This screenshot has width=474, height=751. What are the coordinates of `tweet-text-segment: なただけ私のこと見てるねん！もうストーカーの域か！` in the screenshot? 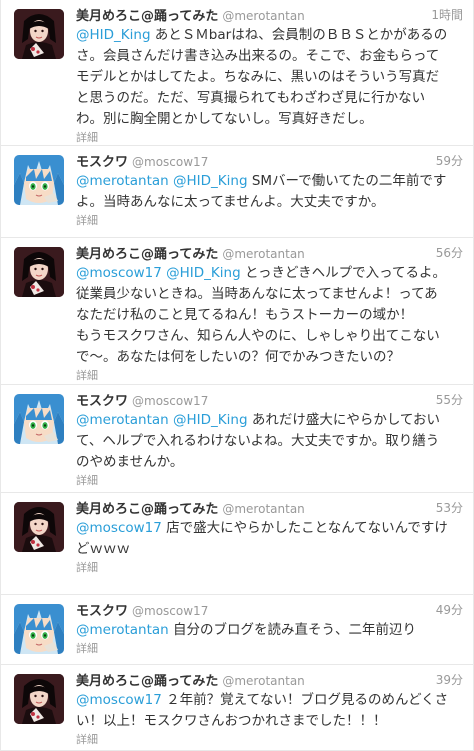 It's located at (245, 315).